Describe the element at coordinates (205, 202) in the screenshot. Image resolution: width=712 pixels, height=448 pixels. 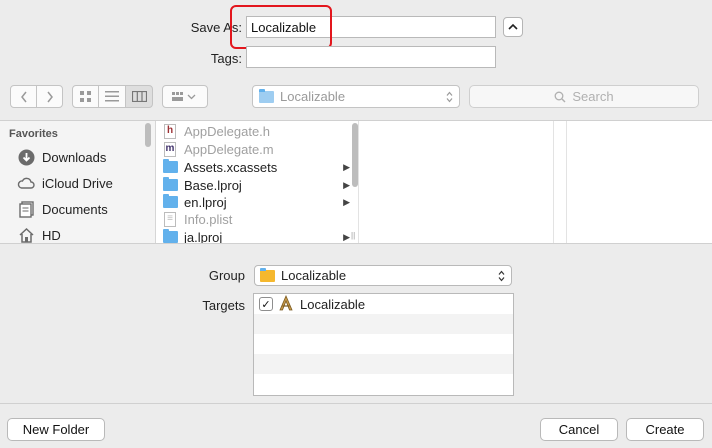
I see `file-name: en.lproj` at that location.